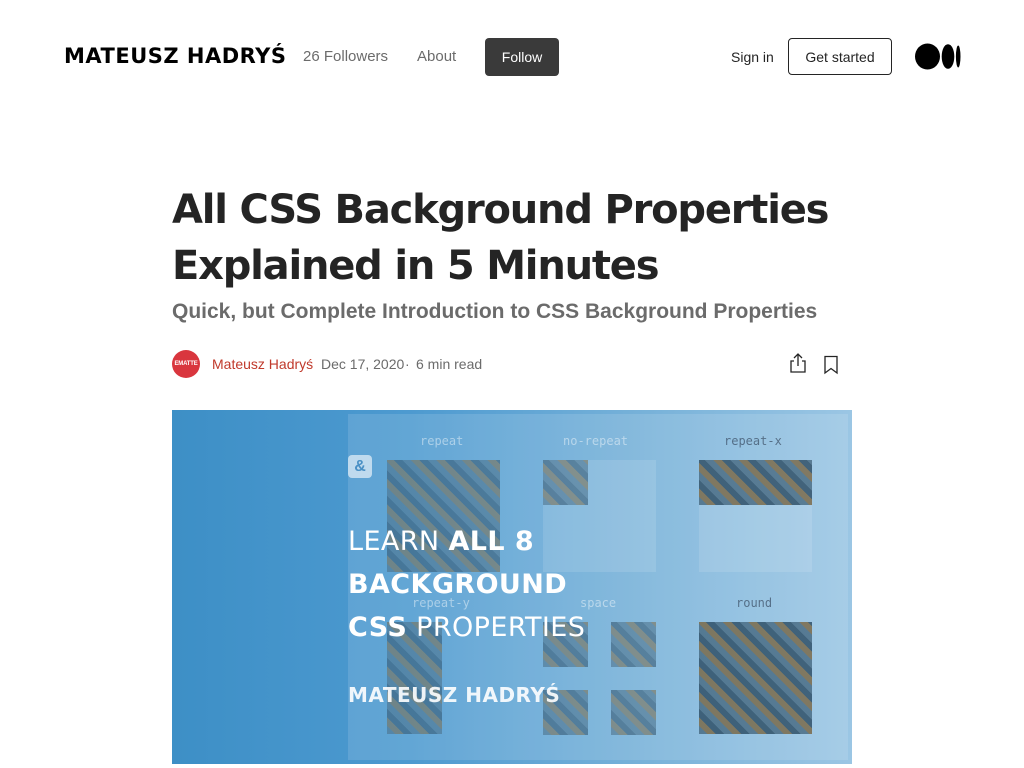 The width and height of the screenshot is (1024, 768). Describe the element at coordinates (753, 441) in the screenshot. I see `label-repeat-x: repeat-x` at that location.